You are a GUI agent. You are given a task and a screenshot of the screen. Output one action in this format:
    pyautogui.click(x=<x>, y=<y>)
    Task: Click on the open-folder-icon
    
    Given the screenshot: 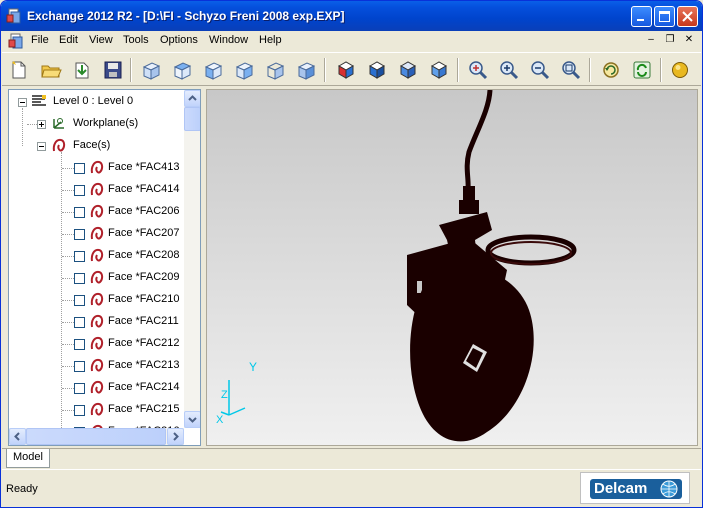 What is the action you would take?
    pyautogui.click(x=51, y=70)
    